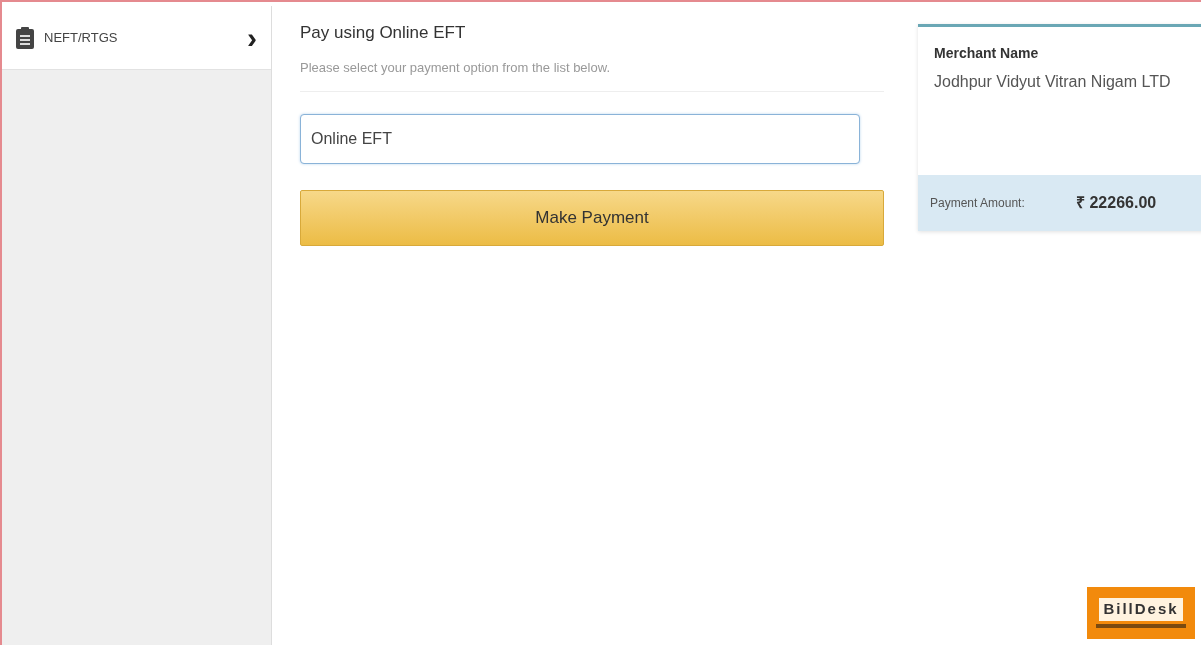  Describe the element at coordinates (592, 218) in the screenshot. I see `make-payment-button: Make Payment` at that location.